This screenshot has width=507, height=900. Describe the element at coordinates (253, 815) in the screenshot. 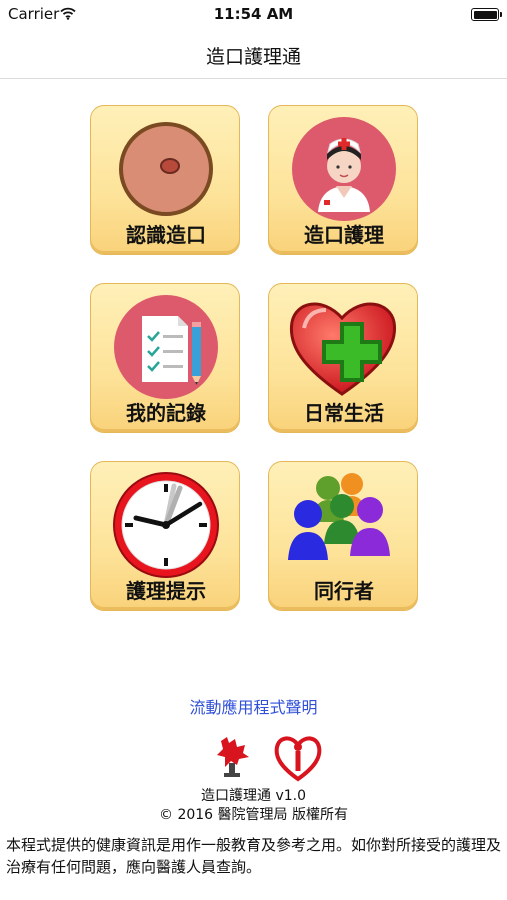

I see `copyright-notice: © 2016 醫院管理局 版權所有` at that location.